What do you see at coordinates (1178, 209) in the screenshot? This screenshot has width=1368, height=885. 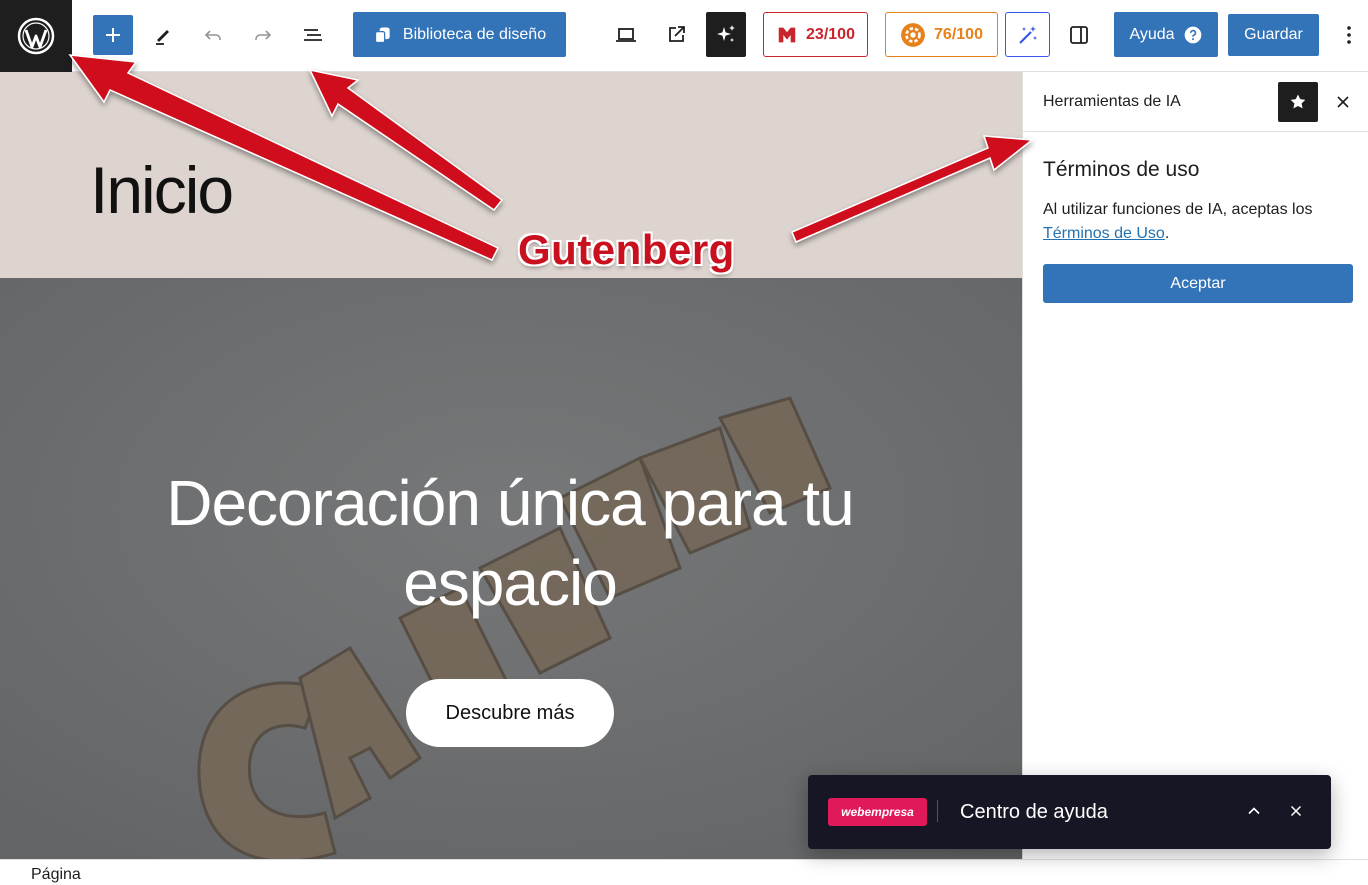 I see `terms-text-prefix: Al utilizar funciones de IA, aceptas los` at bounding box center [1178, 209].